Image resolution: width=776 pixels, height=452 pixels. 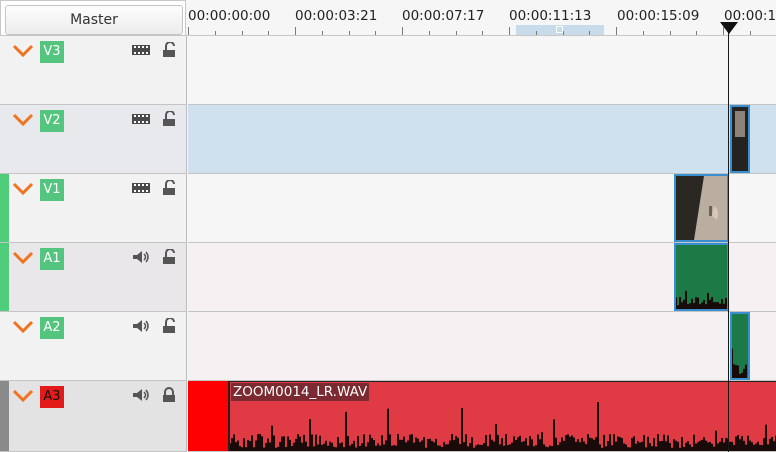 What do you see at coordinates (300, 392) in the screenshot?
I see `clip-name: ZOOM0014_LR.WAV` at bounding box center [300, 392].